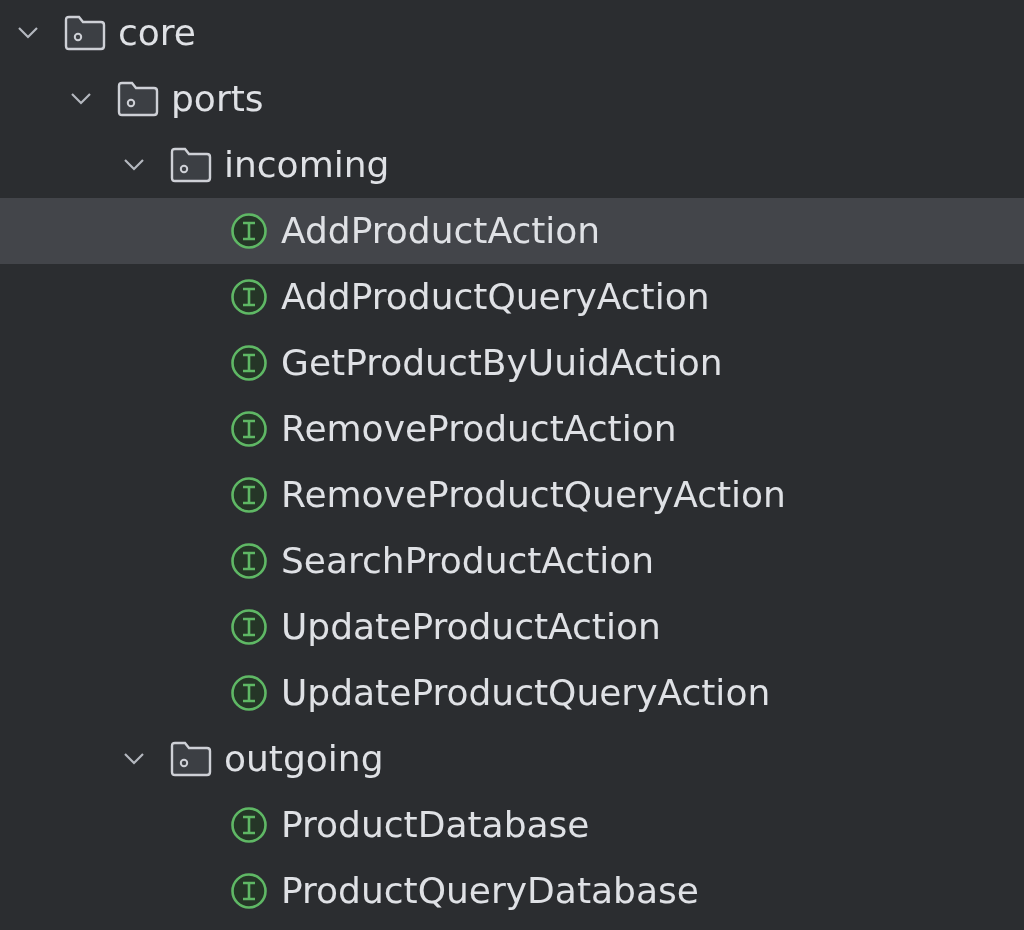  I want to click on interface-name: AddProductQueryAction, so click(495, 297).